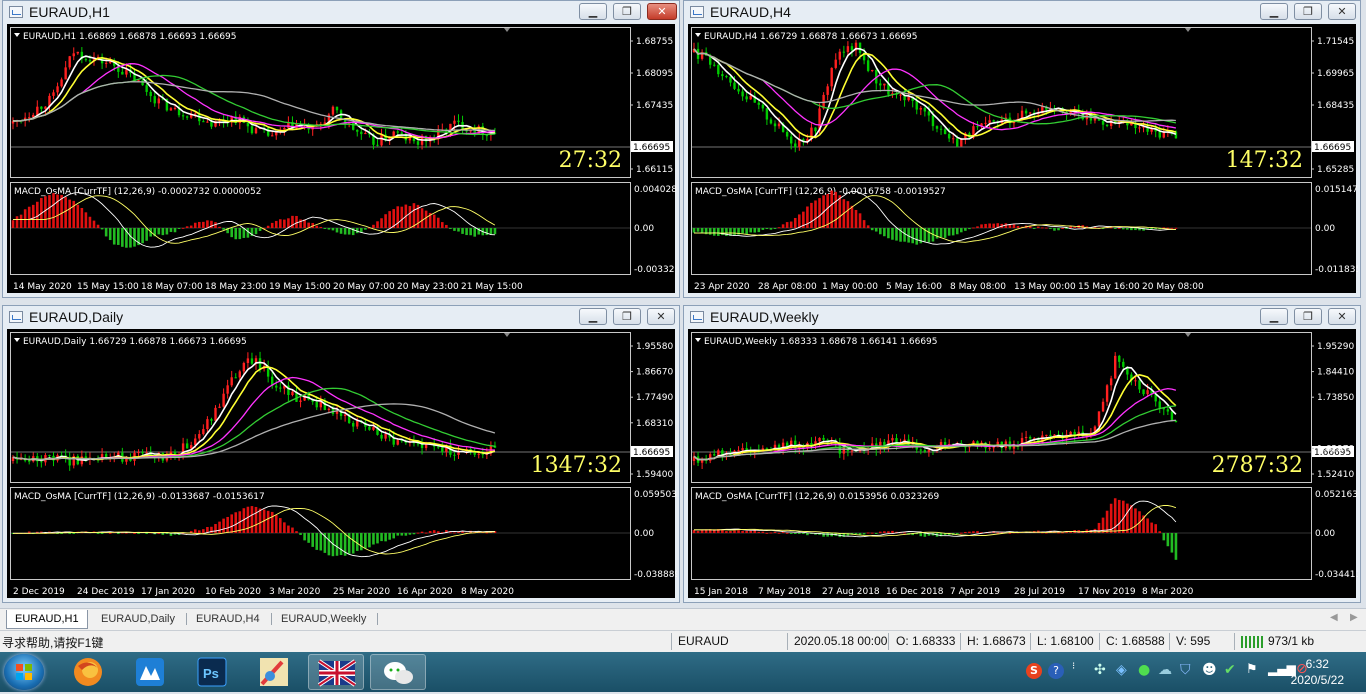 This screenshot has height=694, width=1366. I want to click on taskbar-app-icon, so click(150, 672).